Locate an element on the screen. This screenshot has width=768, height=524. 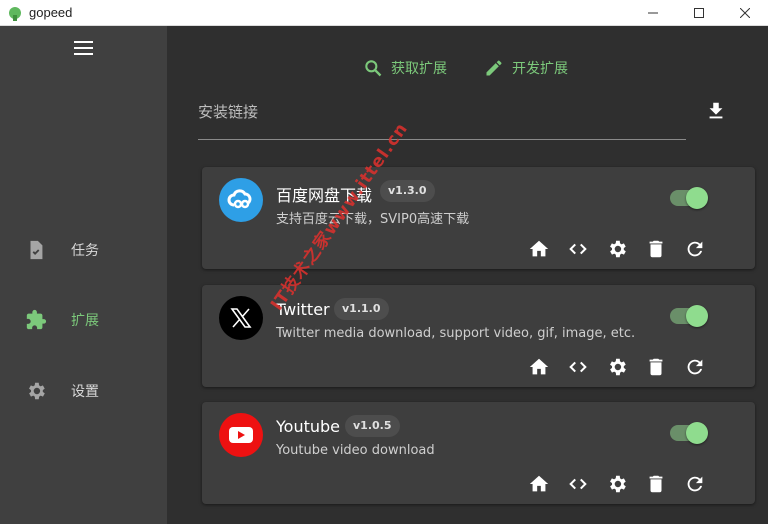
minimize-button is located at coordinates (653, 13).